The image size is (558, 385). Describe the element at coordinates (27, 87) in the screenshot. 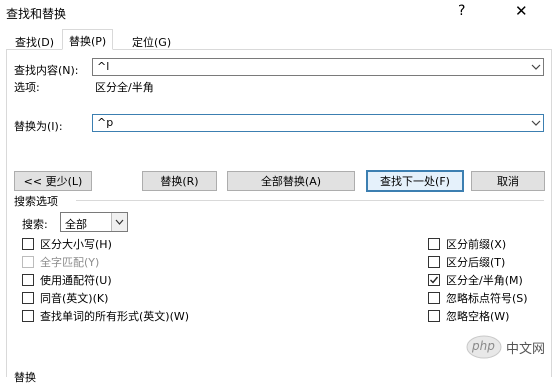

I see `options-label: 选项:` at that location.